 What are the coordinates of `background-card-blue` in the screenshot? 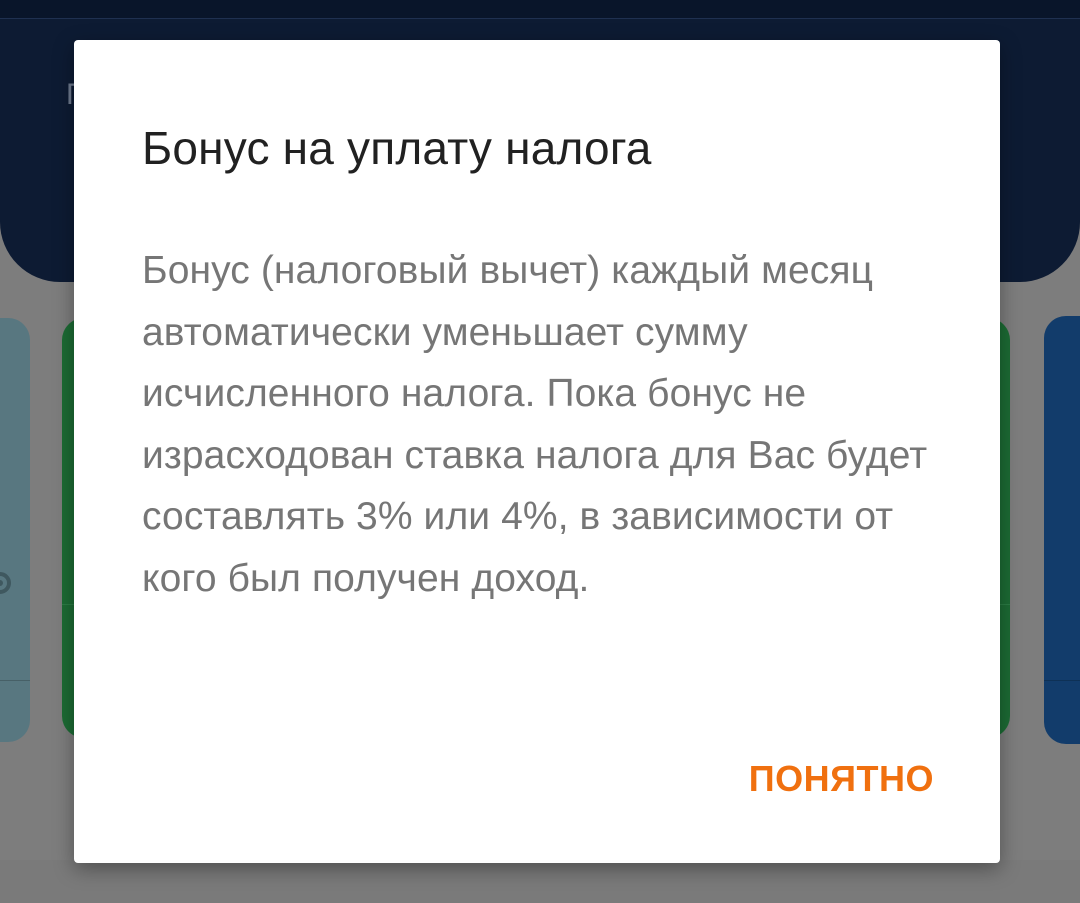 It's located at (1062, 530).